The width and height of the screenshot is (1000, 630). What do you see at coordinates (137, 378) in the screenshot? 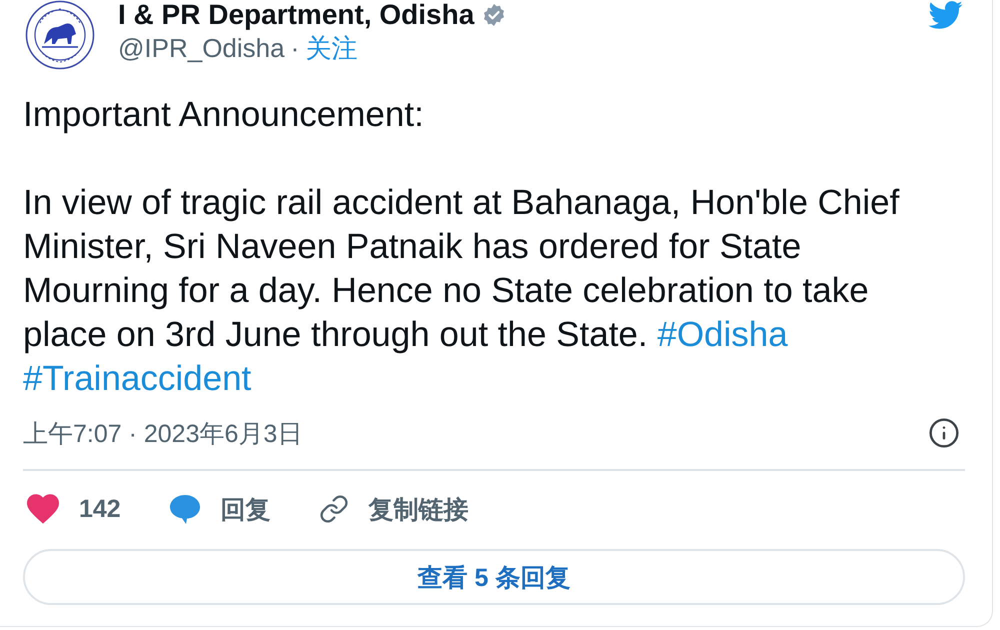
I see `hashtag-link: #Trainaccident` at bounding box center [137, 378].